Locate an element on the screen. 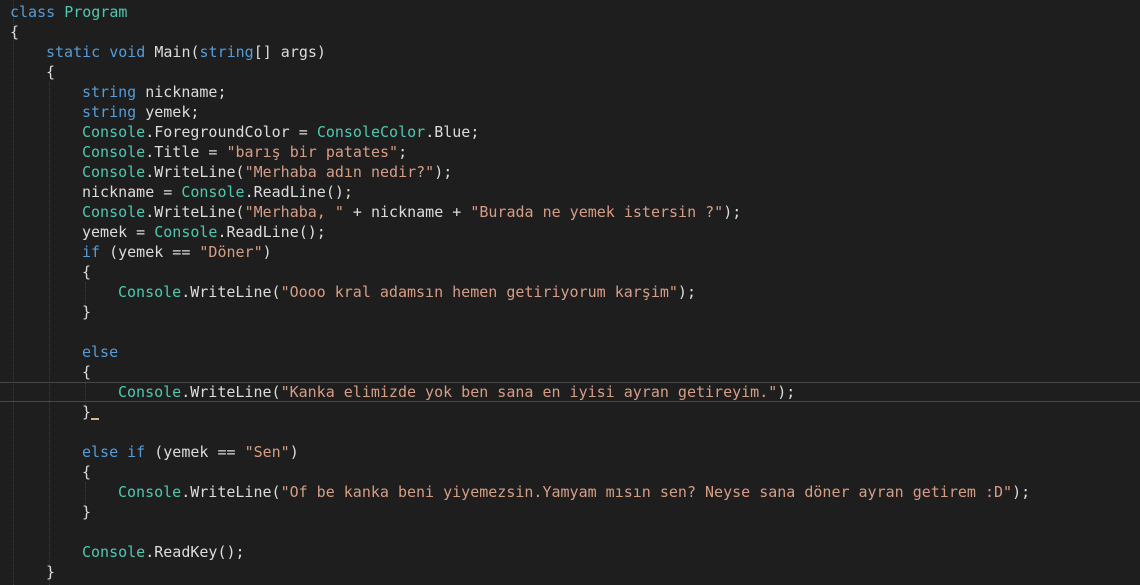 This screenshot has width=1140, height=585. code-token: .ReadKey(); is located at coordinates (195, 552).